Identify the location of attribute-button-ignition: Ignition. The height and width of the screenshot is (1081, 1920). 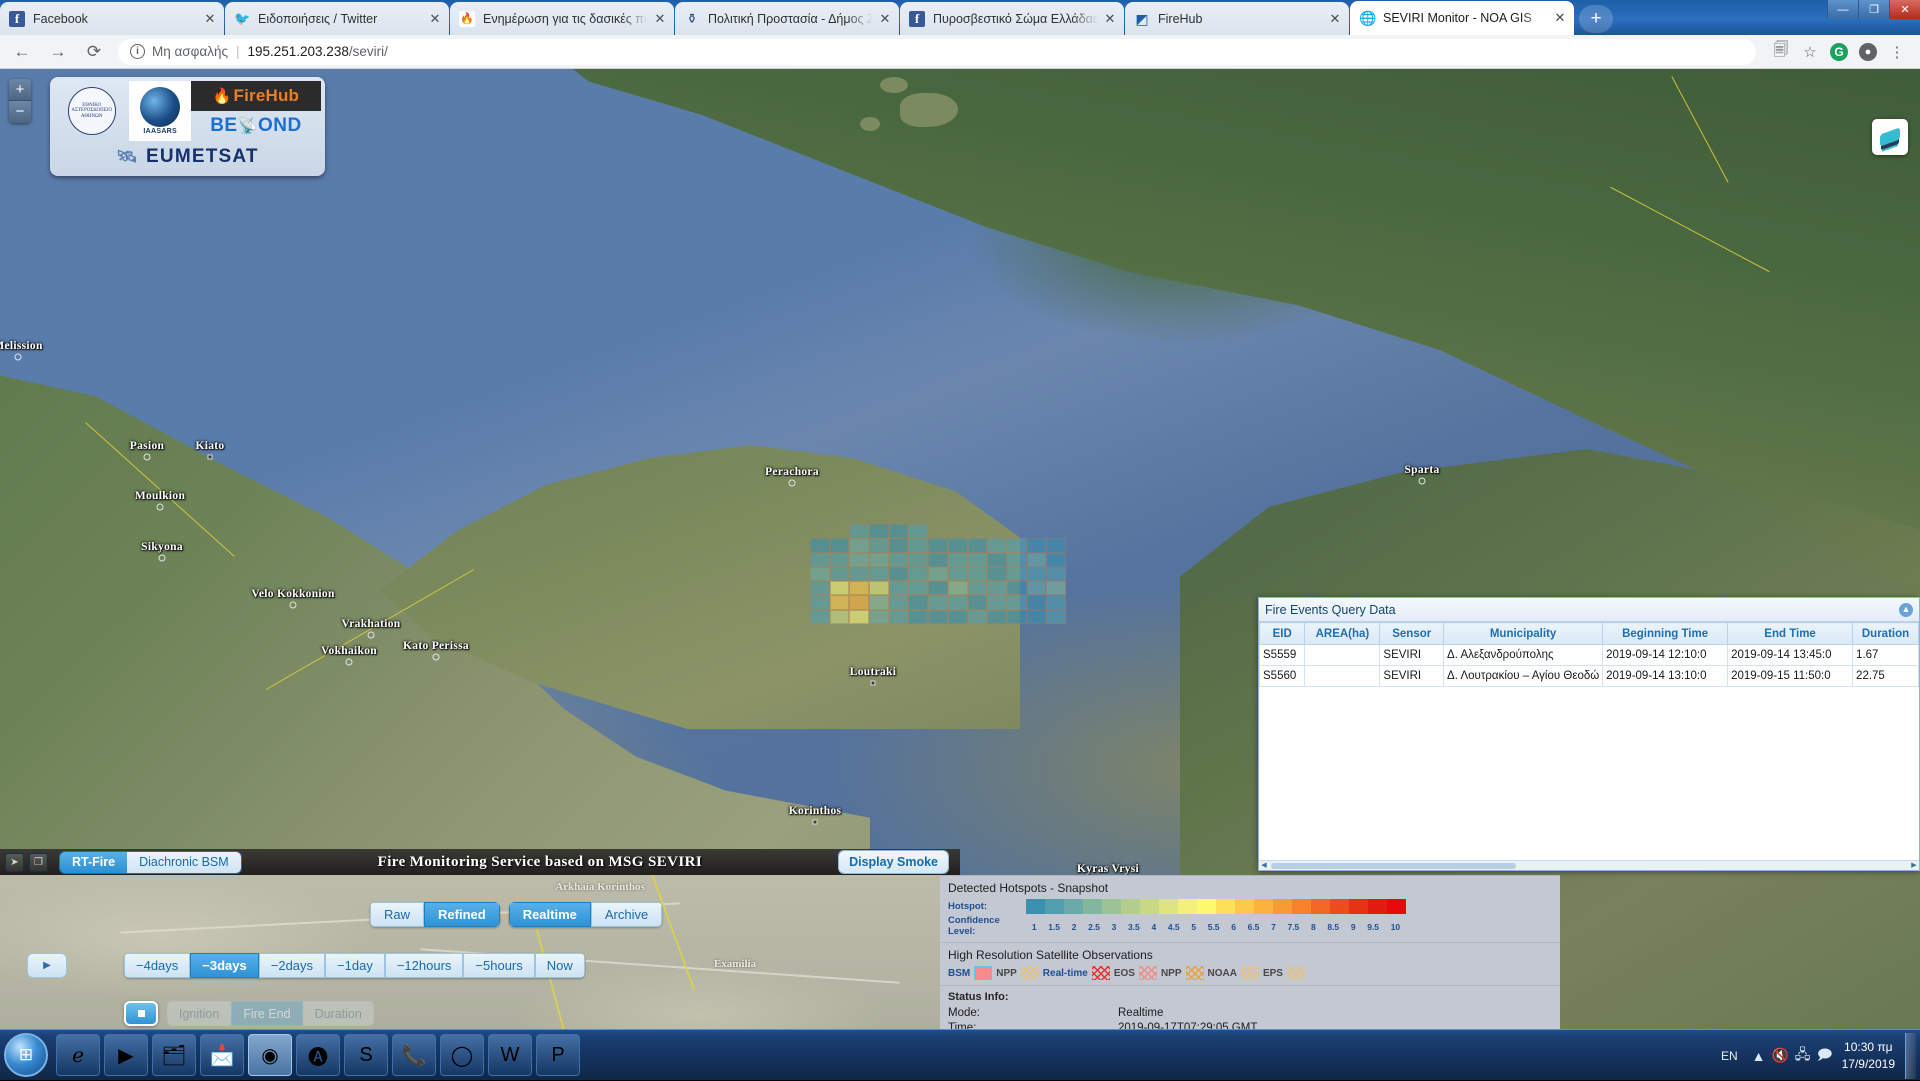
(199, 1013).